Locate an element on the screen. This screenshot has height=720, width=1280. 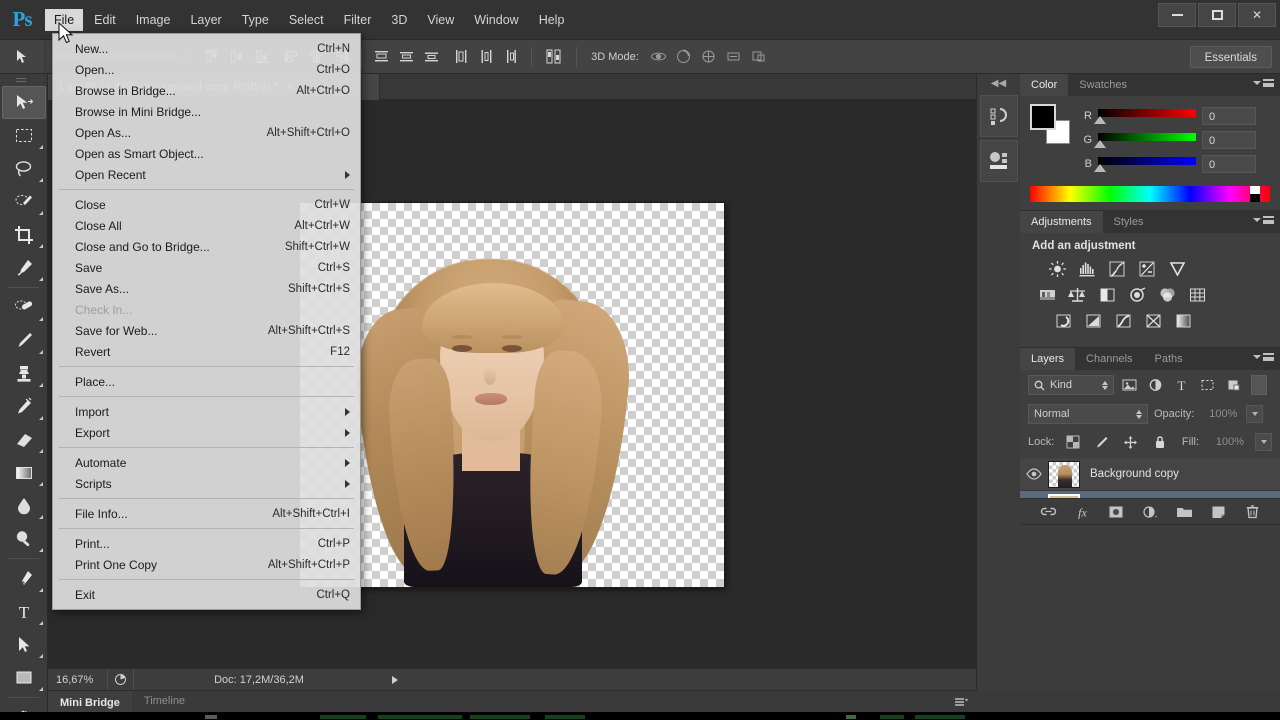
fill-stepper is located at coordinates (1263, 442).